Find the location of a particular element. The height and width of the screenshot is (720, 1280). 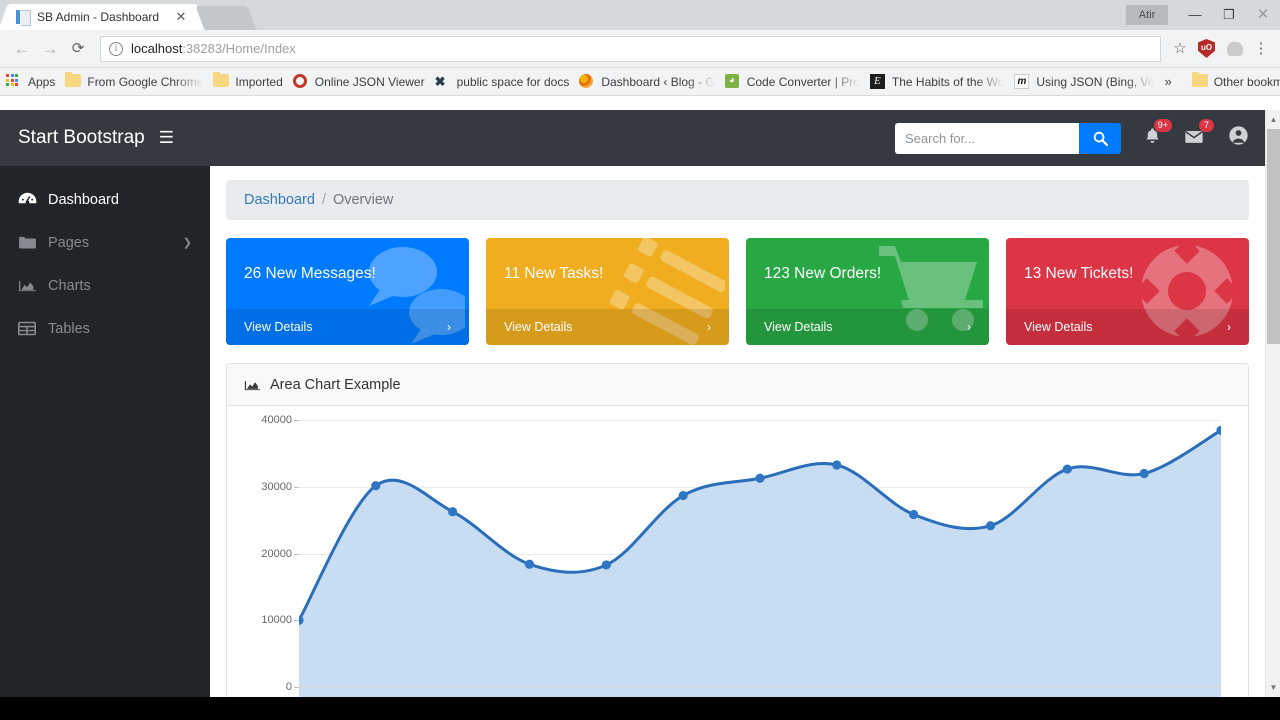

close-icon: ✕ is located at coordinates (181, 17).